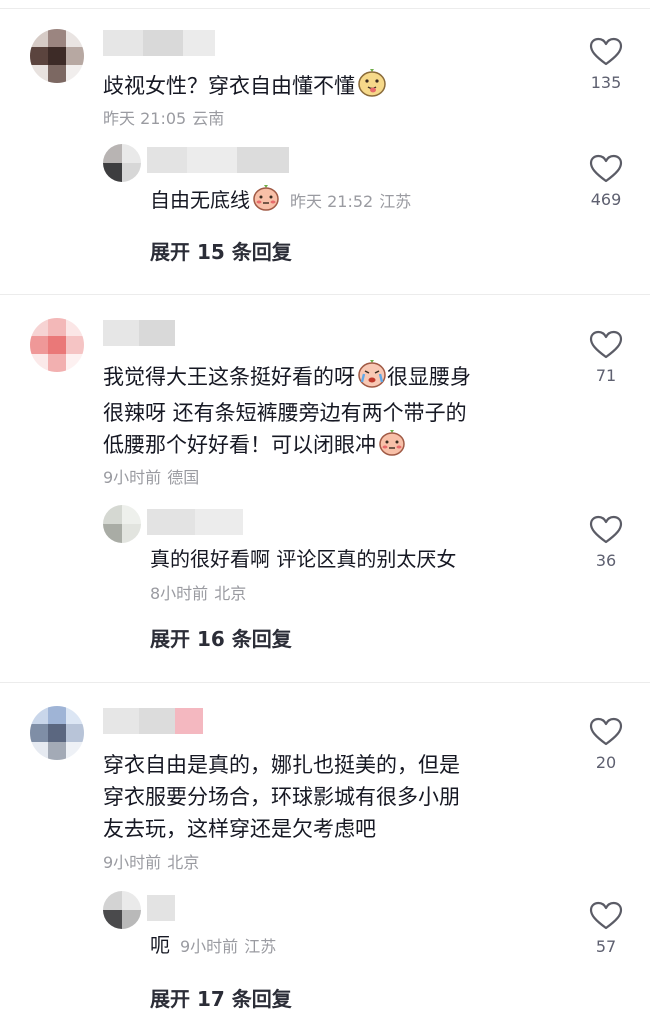  I want to click on reply-time: 8小时前, so click(179, 593).